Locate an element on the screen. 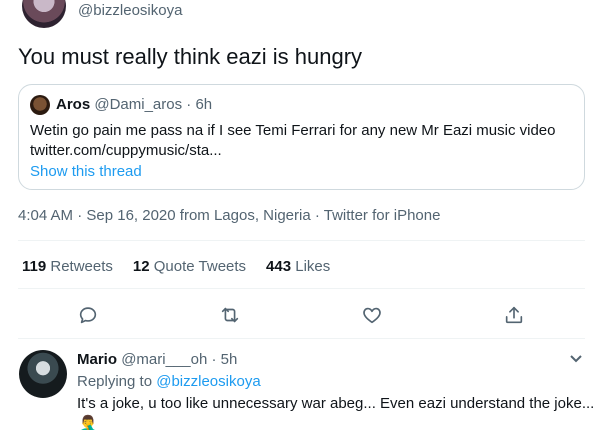 This screenshot has height=430, width=594. author-avatar is located at coordinates (44, 14).